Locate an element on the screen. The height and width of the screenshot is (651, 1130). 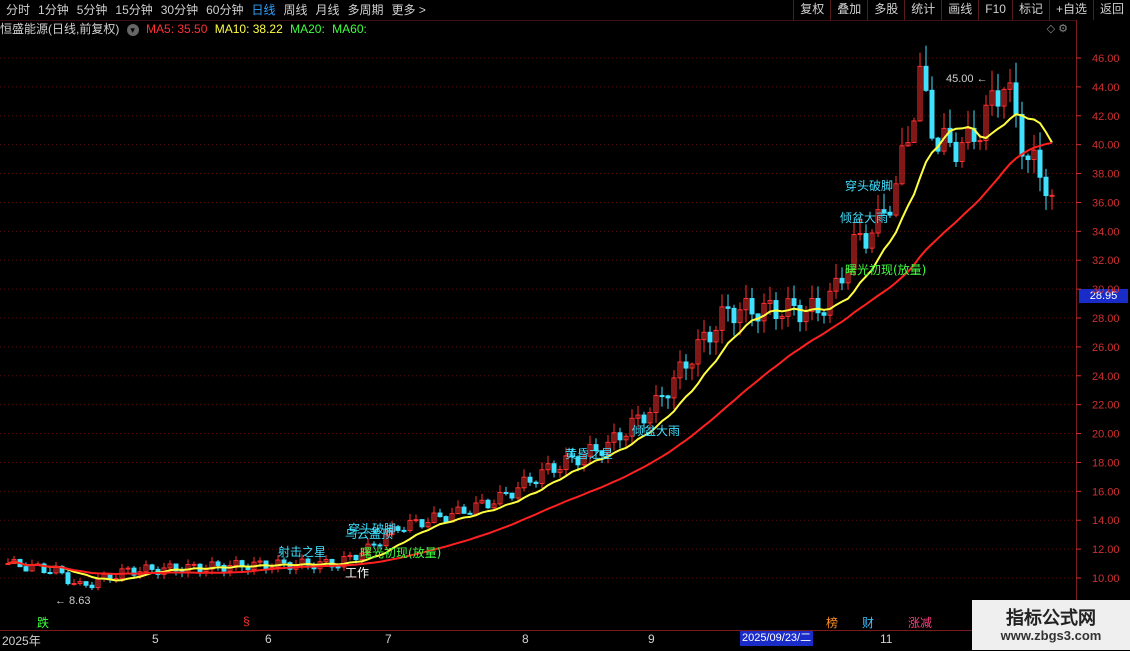
period-tab-8: 月线 is located at coordinates (328, 10).